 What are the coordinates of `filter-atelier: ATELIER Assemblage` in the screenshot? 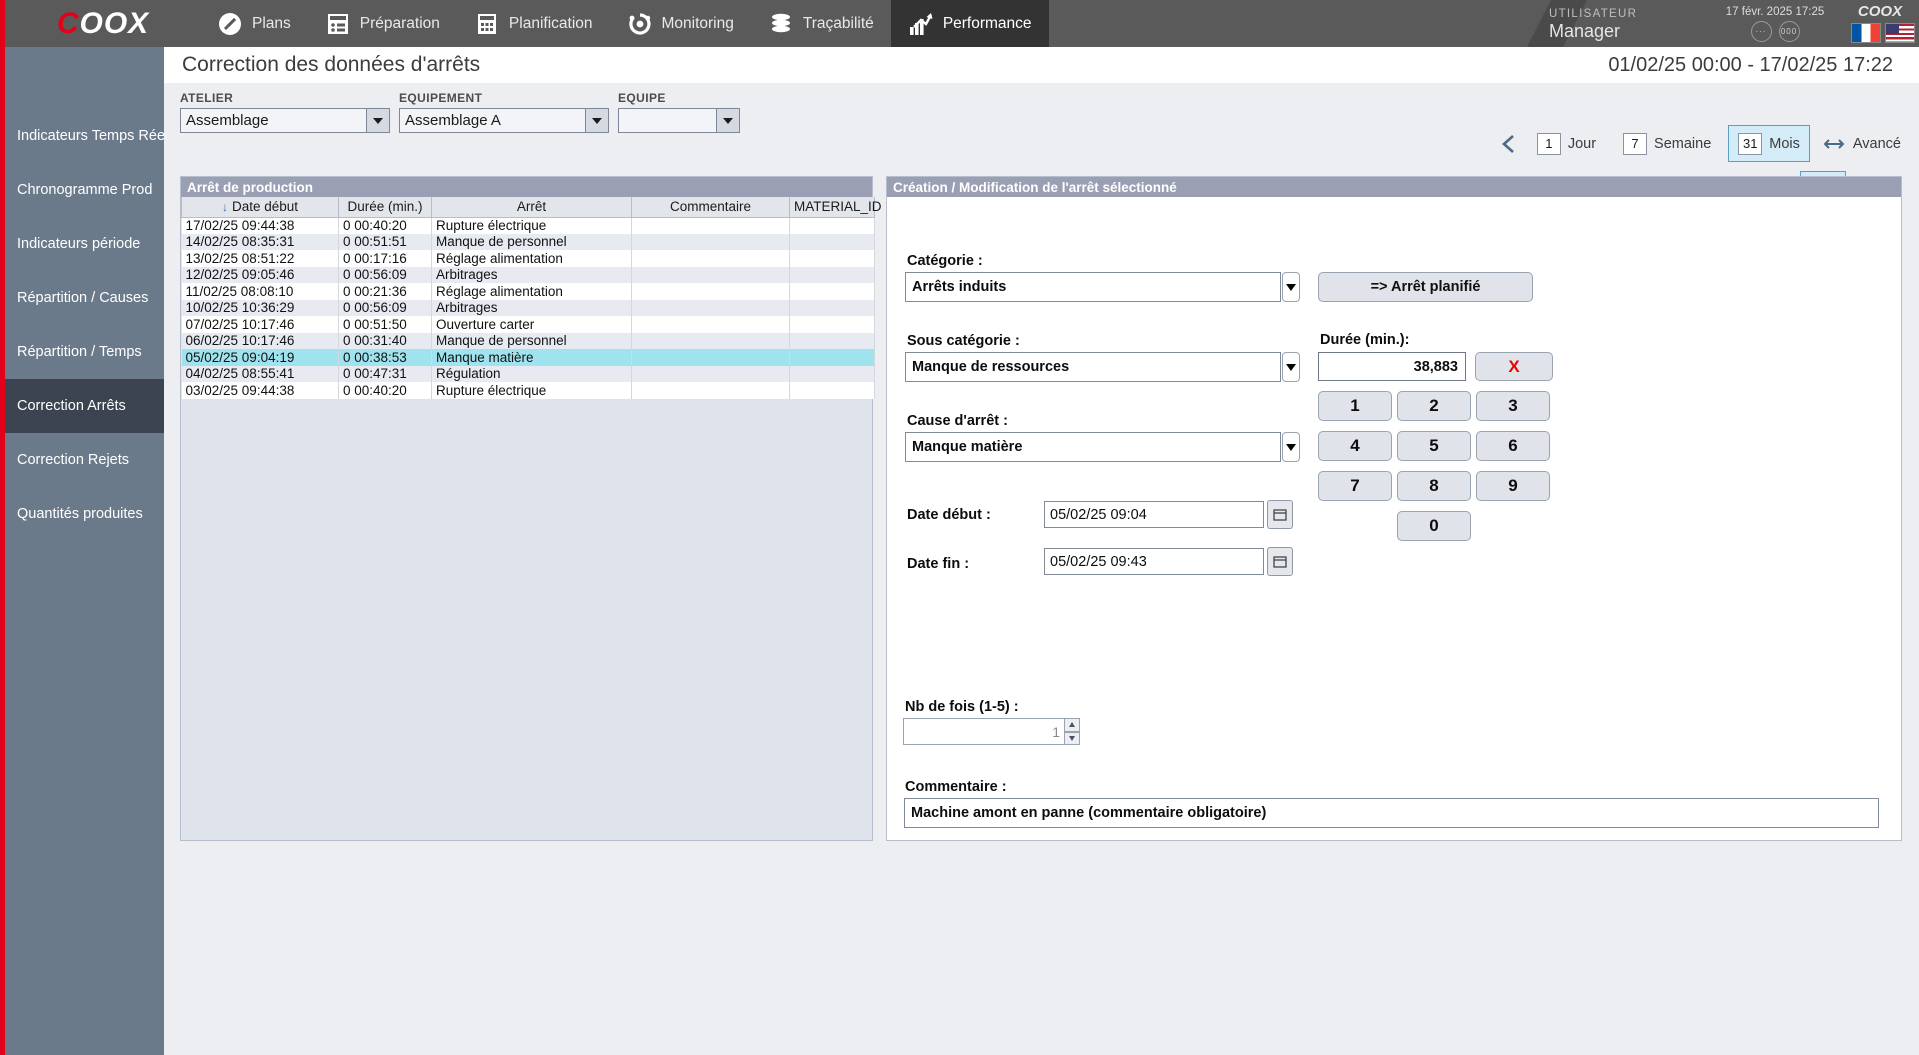 It's located at (285, 112).